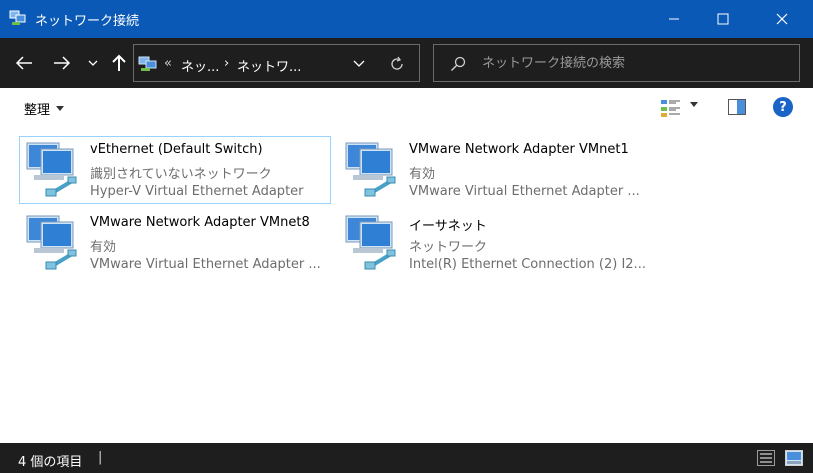 Image resolution: width=813 pixels, height=473 pixels. What do you see at coordinates (694, 104) in the screenshot?
I see `view-options-caret-icon` at bounding box center [694, 104].